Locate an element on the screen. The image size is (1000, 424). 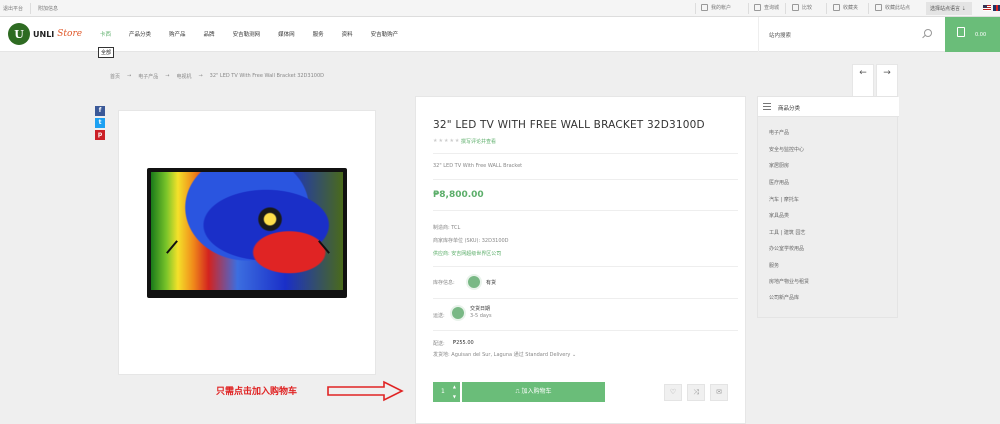
nav-item-services: 服务 is located at coordinates (318, 34).